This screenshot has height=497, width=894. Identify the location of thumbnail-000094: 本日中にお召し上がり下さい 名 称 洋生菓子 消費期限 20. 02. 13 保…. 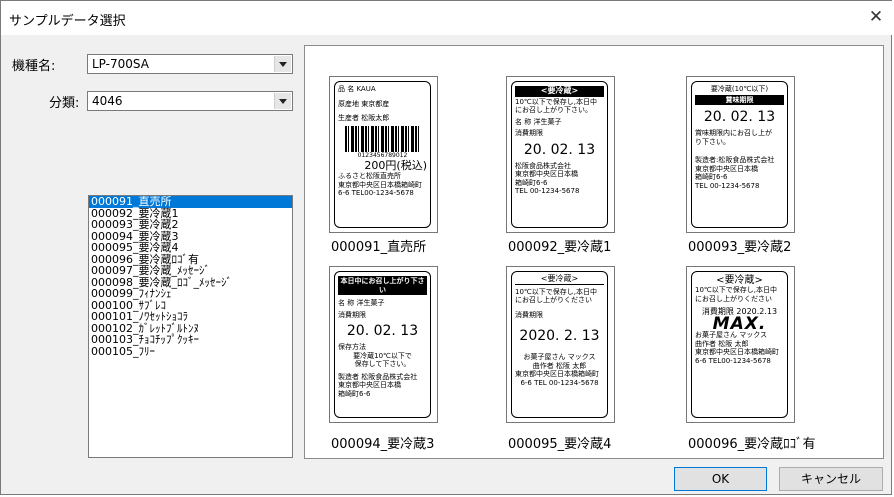
(383, 344).